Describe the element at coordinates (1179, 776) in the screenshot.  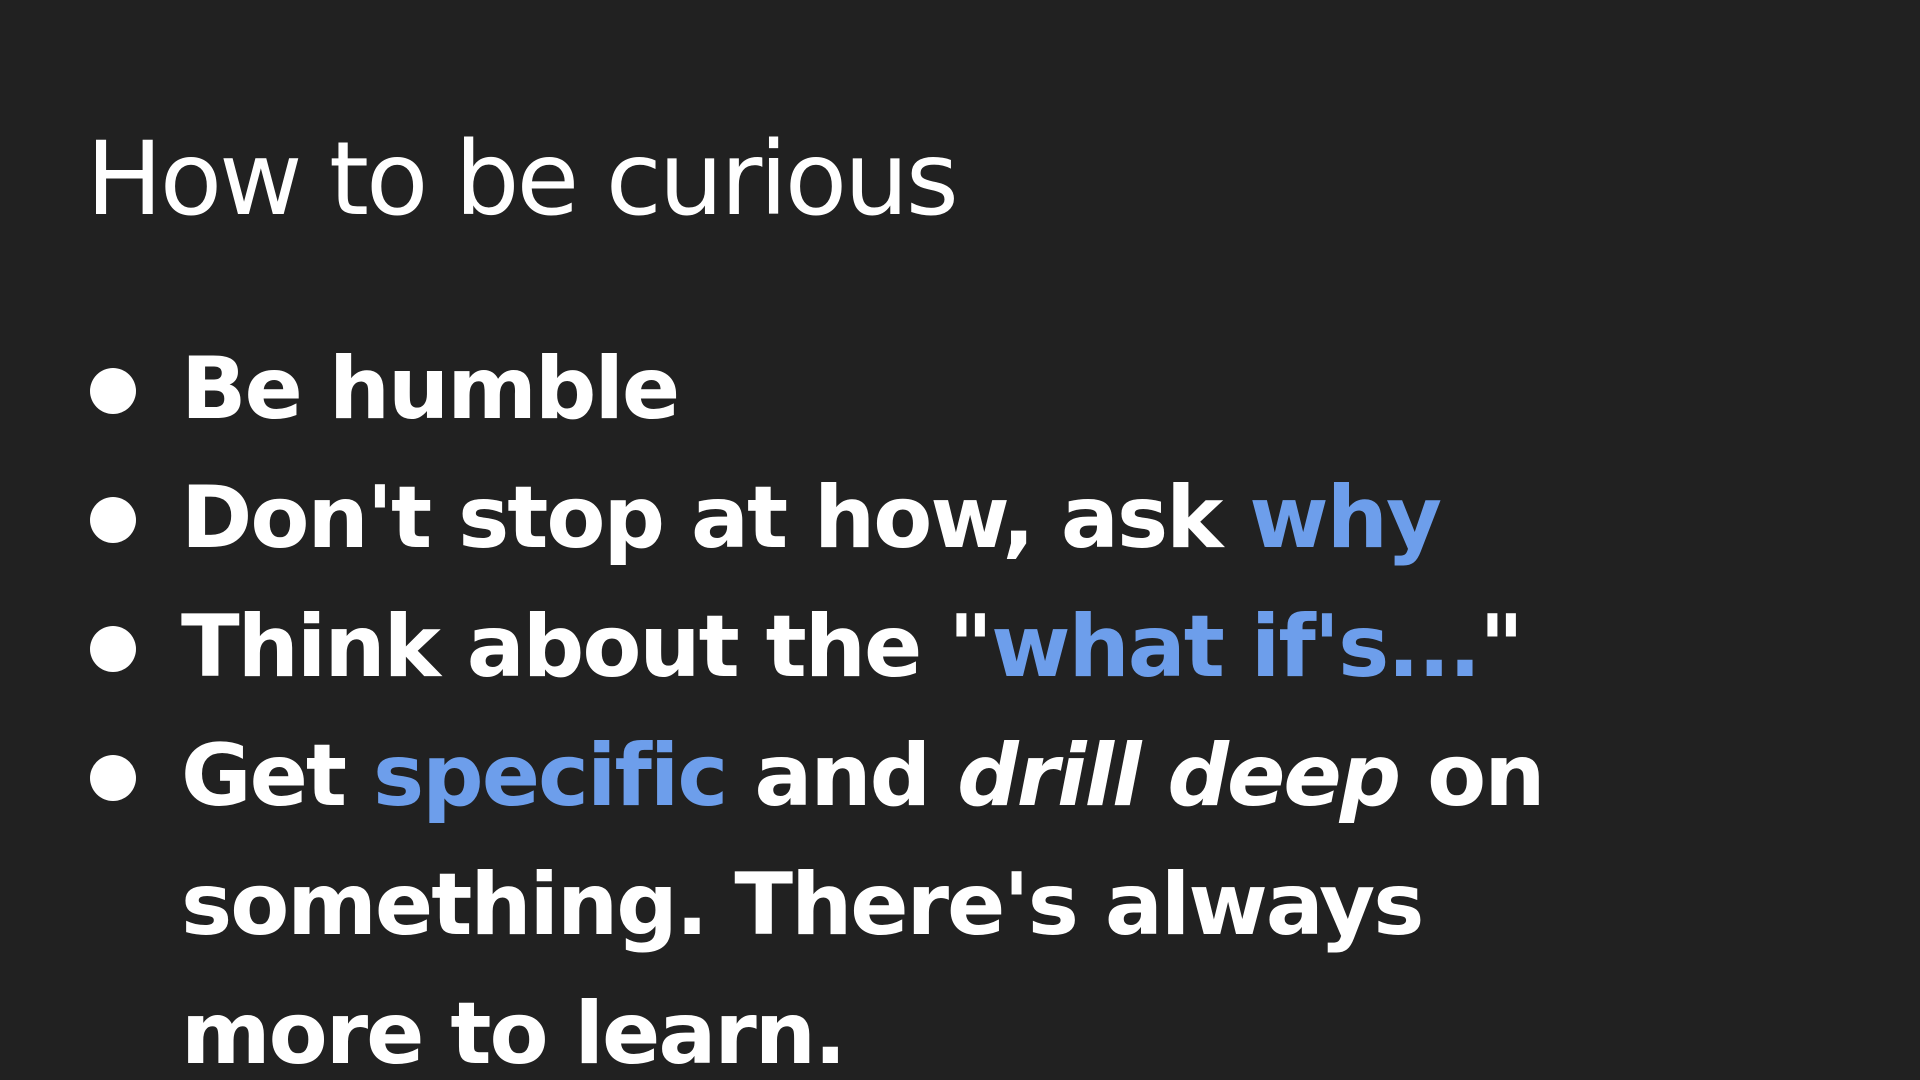
I see `bullet-emphasis-text: drill deep` at that location.